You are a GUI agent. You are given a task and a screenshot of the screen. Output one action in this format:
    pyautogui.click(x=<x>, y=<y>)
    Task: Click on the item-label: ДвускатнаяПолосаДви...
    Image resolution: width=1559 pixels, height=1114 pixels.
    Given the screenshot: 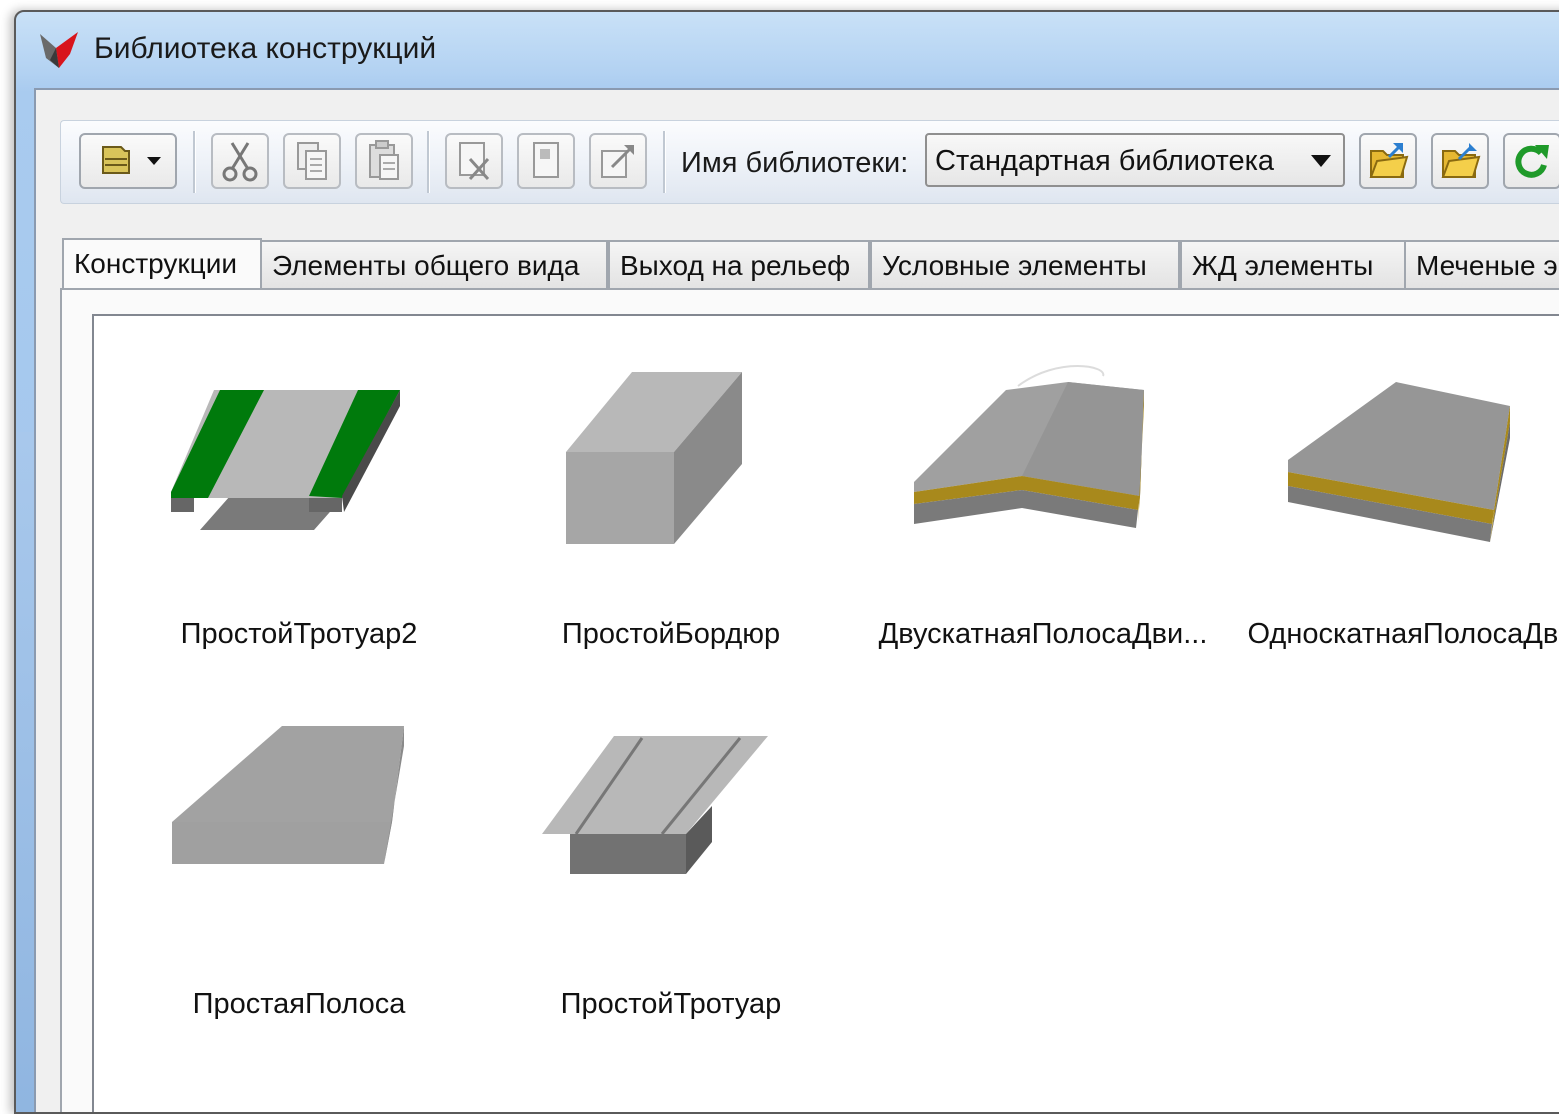 What is the action you would take?
    pyautogui.click(x=1043, y=634)
    